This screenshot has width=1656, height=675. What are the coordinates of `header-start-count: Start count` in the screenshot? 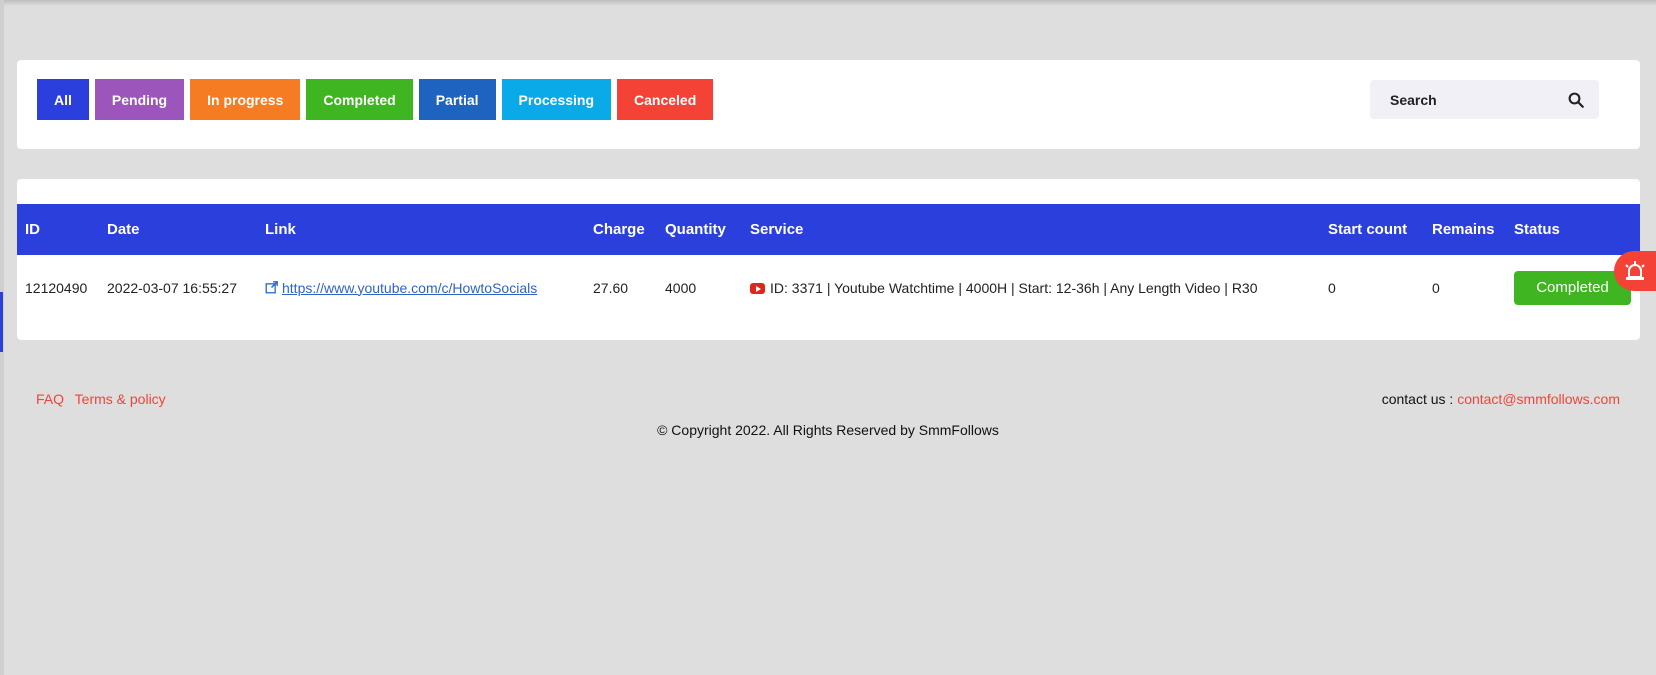 It's located at (1372, 229).